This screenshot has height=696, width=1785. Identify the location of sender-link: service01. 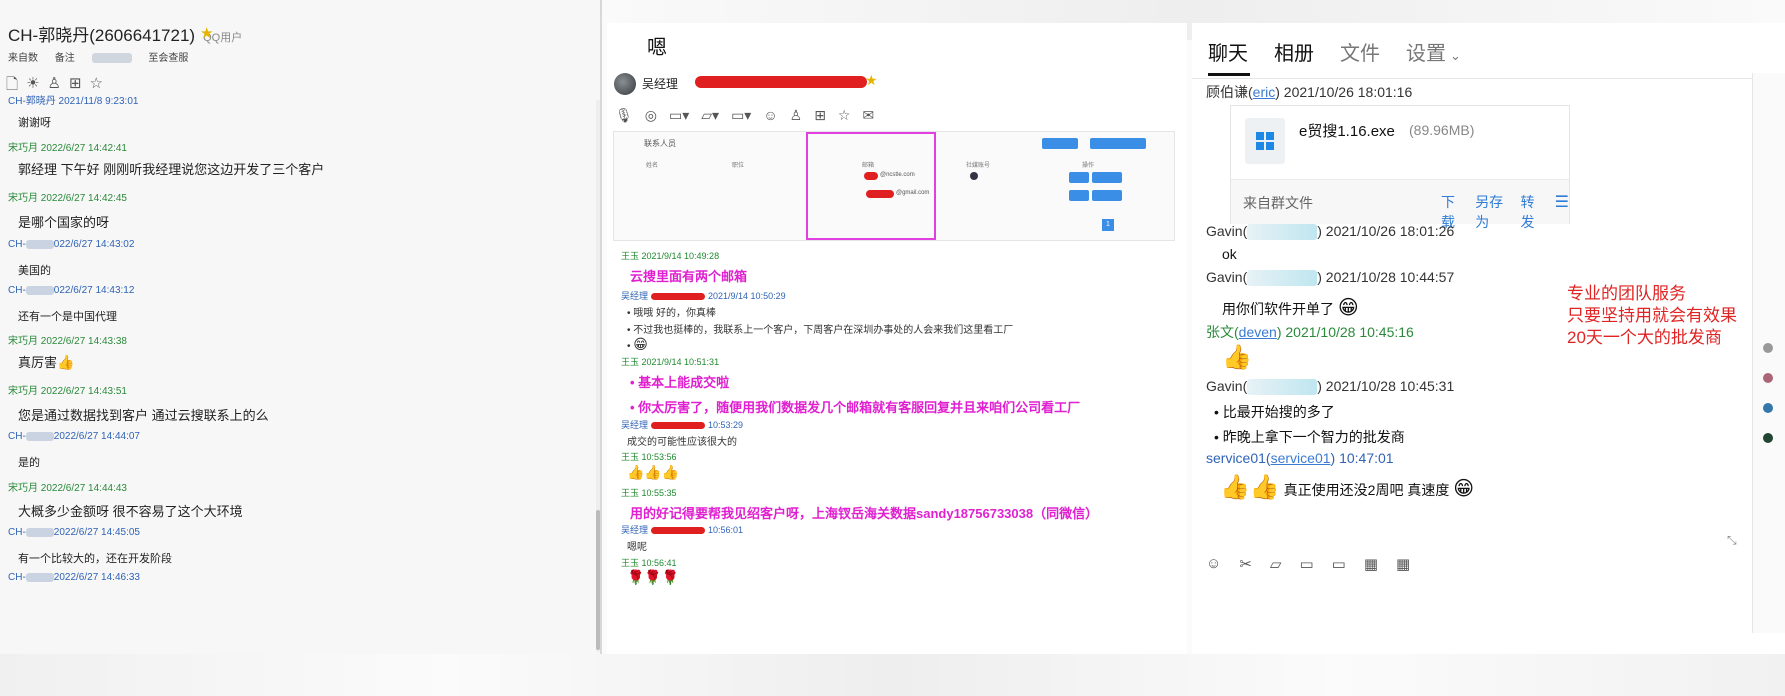
(1301, 458).